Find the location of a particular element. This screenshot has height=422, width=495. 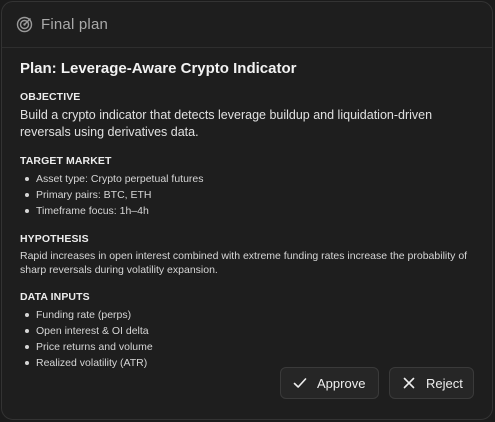

reject-label: Reject is located at coordinates (444, 383).